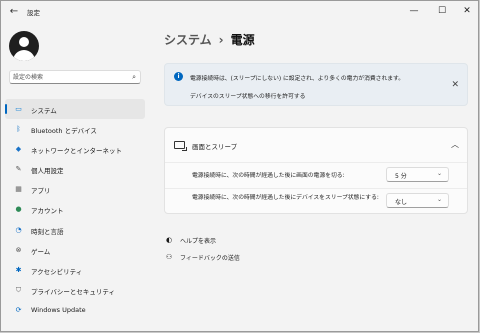  I want to click on sleep-dropdown: なし ⌄, so click(417, 200).